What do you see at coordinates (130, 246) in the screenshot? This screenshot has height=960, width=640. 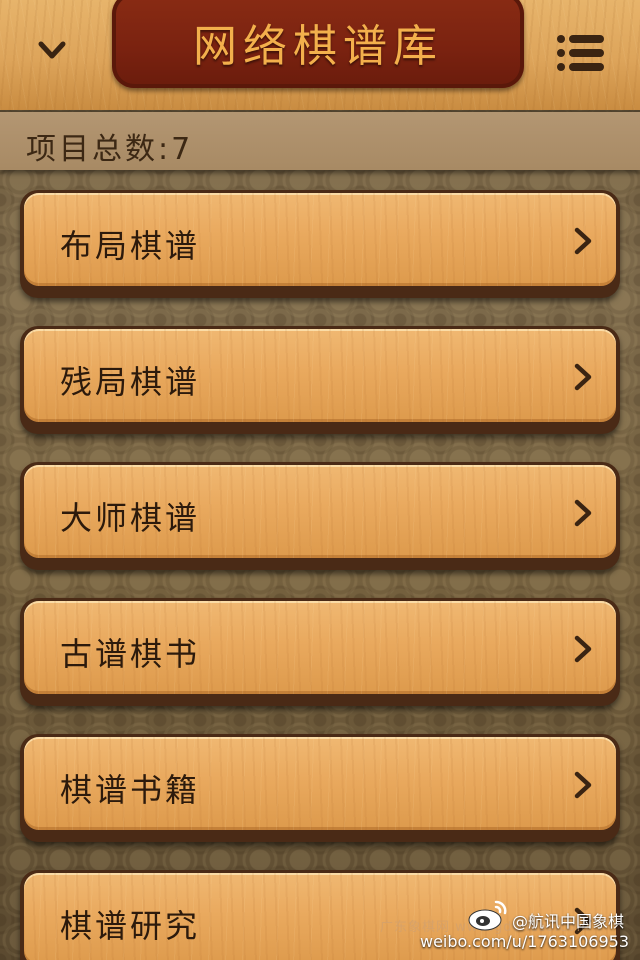 I see `list-item-label: 布局棋谱` at bounding box center [130, 246].